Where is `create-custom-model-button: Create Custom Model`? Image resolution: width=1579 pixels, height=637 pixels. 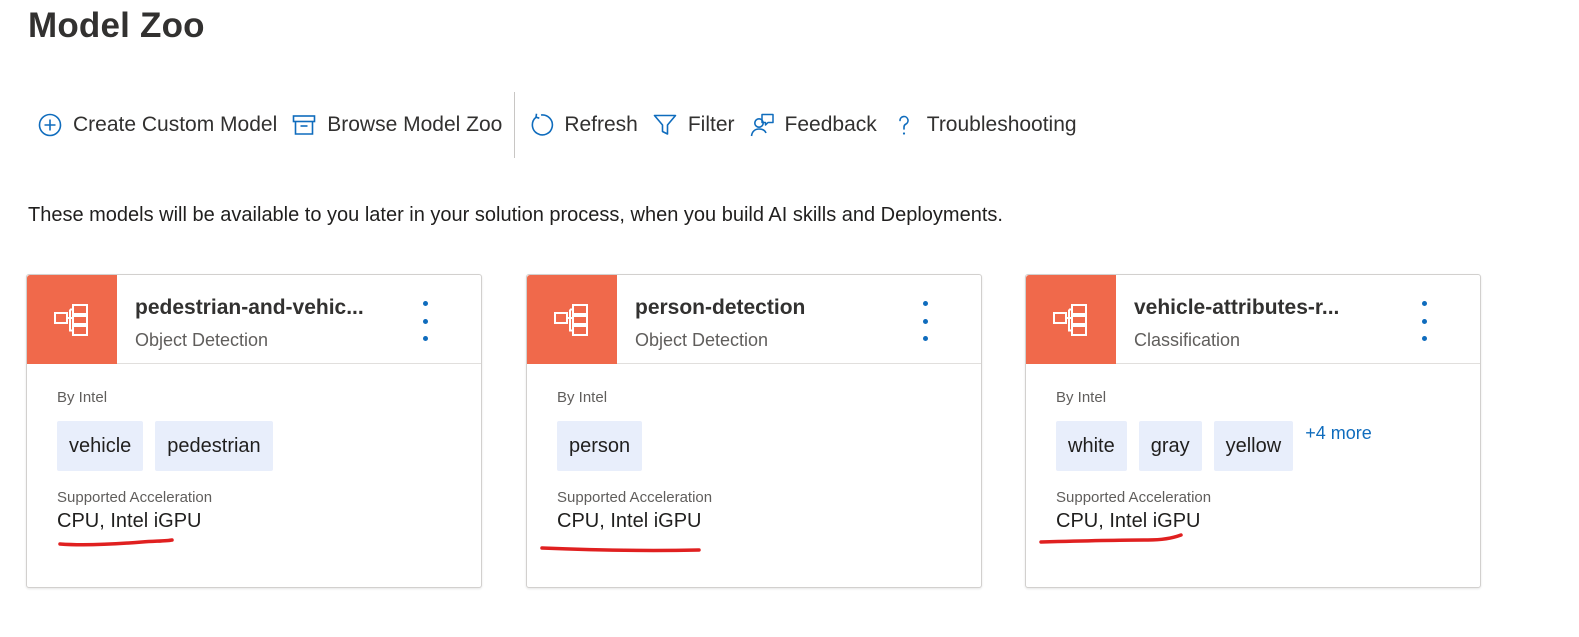 create-custom-model-button: Create Custom Model is located at coordinates (157, 125).